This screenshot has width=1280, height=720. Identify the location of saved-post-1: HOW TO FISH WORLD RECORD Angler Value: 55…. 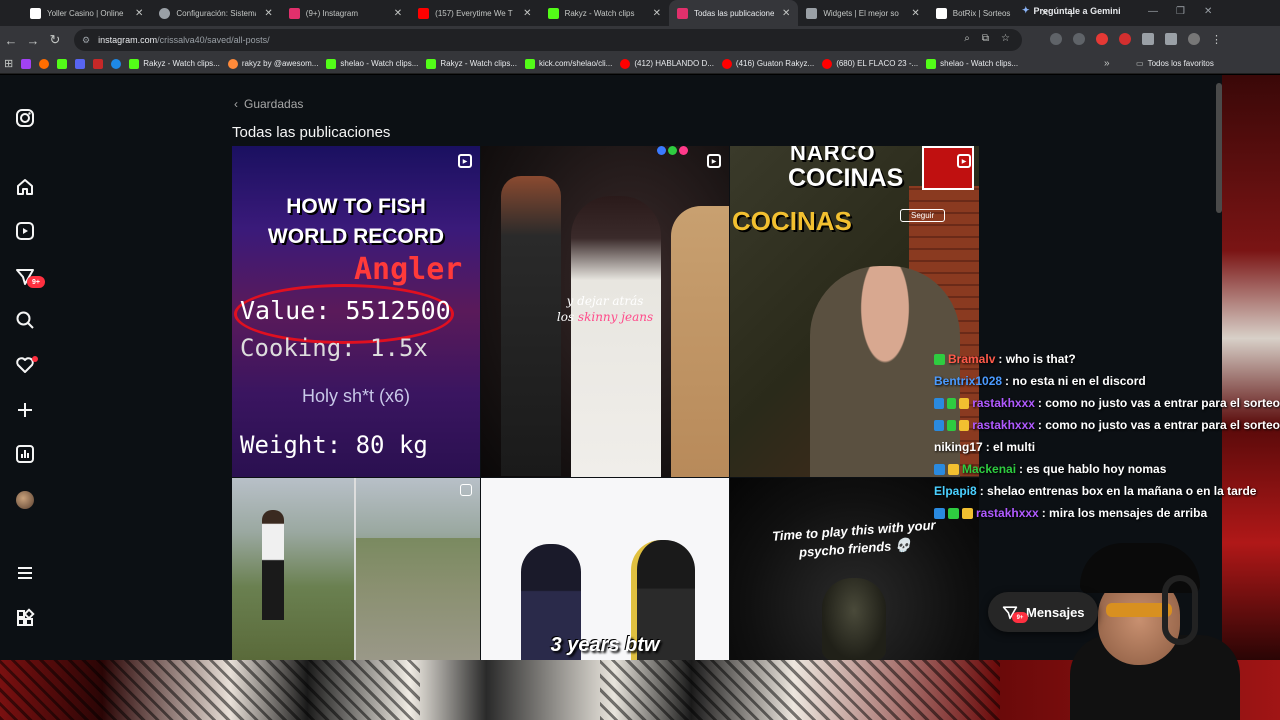
(356, 311).